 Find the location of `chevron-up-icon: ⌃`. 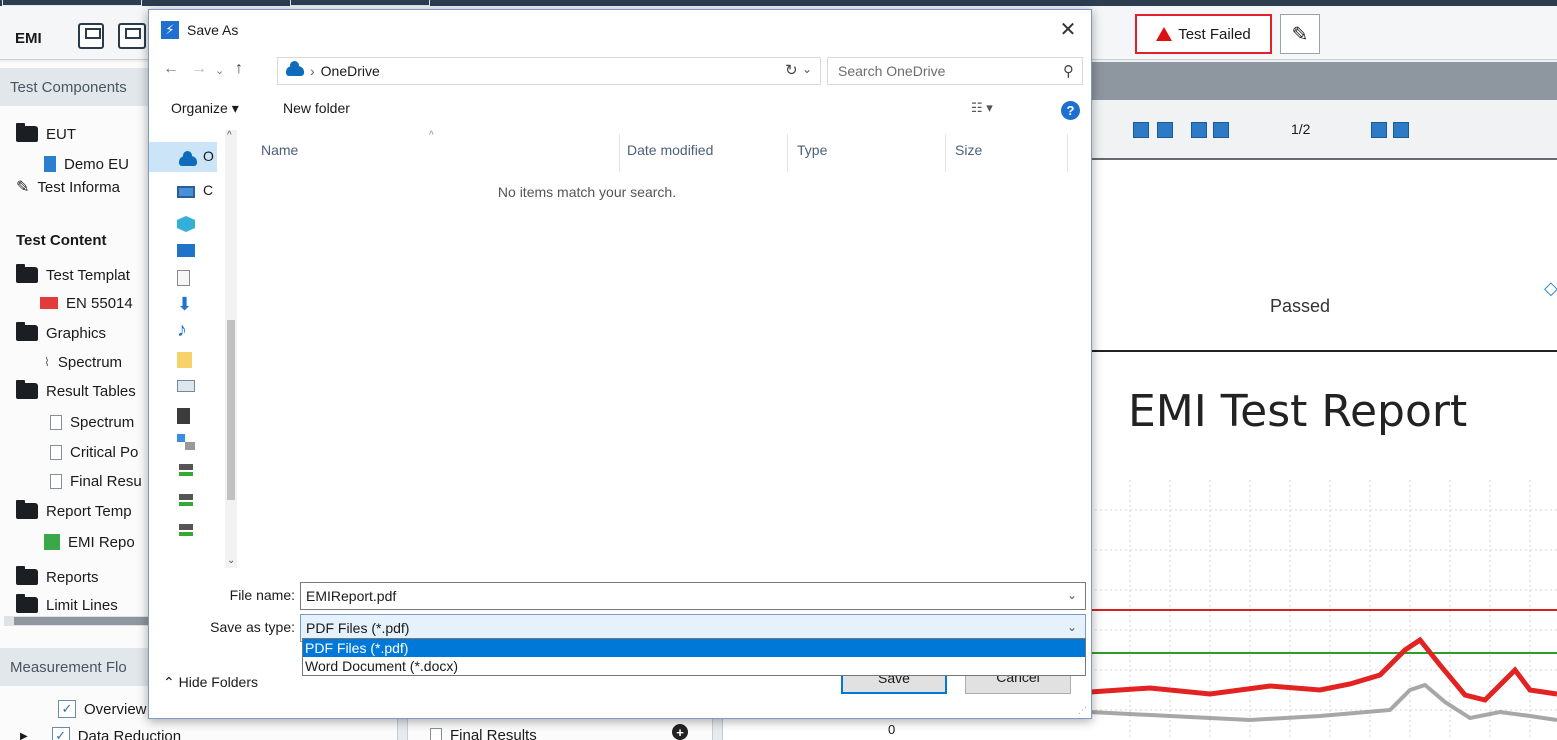

chevron-up-icon: ⌃ is located at coordinates (169, 682).